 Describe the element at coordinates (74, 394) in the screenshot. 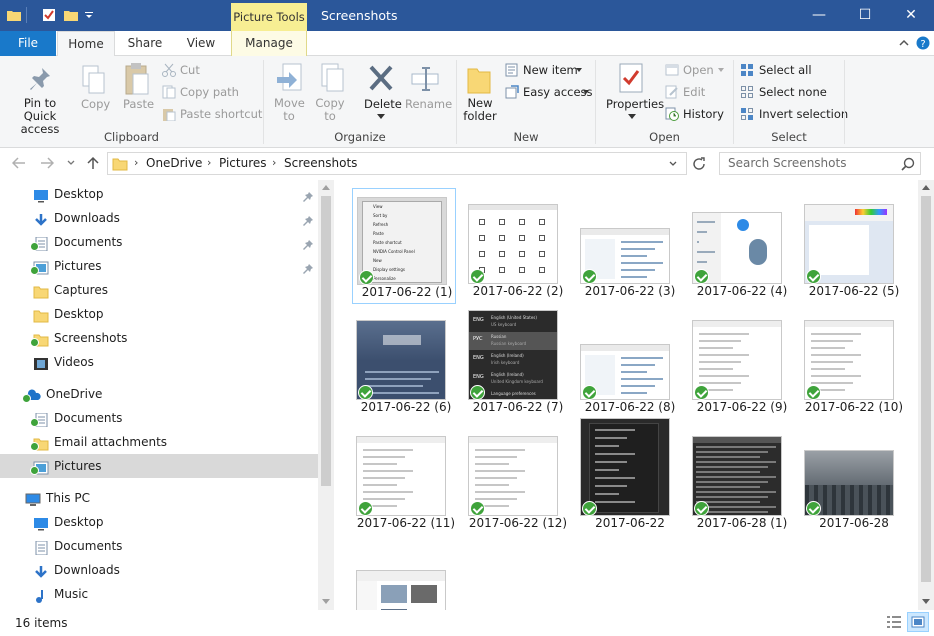

I see `nav-item-label: OneDrive` at that location.